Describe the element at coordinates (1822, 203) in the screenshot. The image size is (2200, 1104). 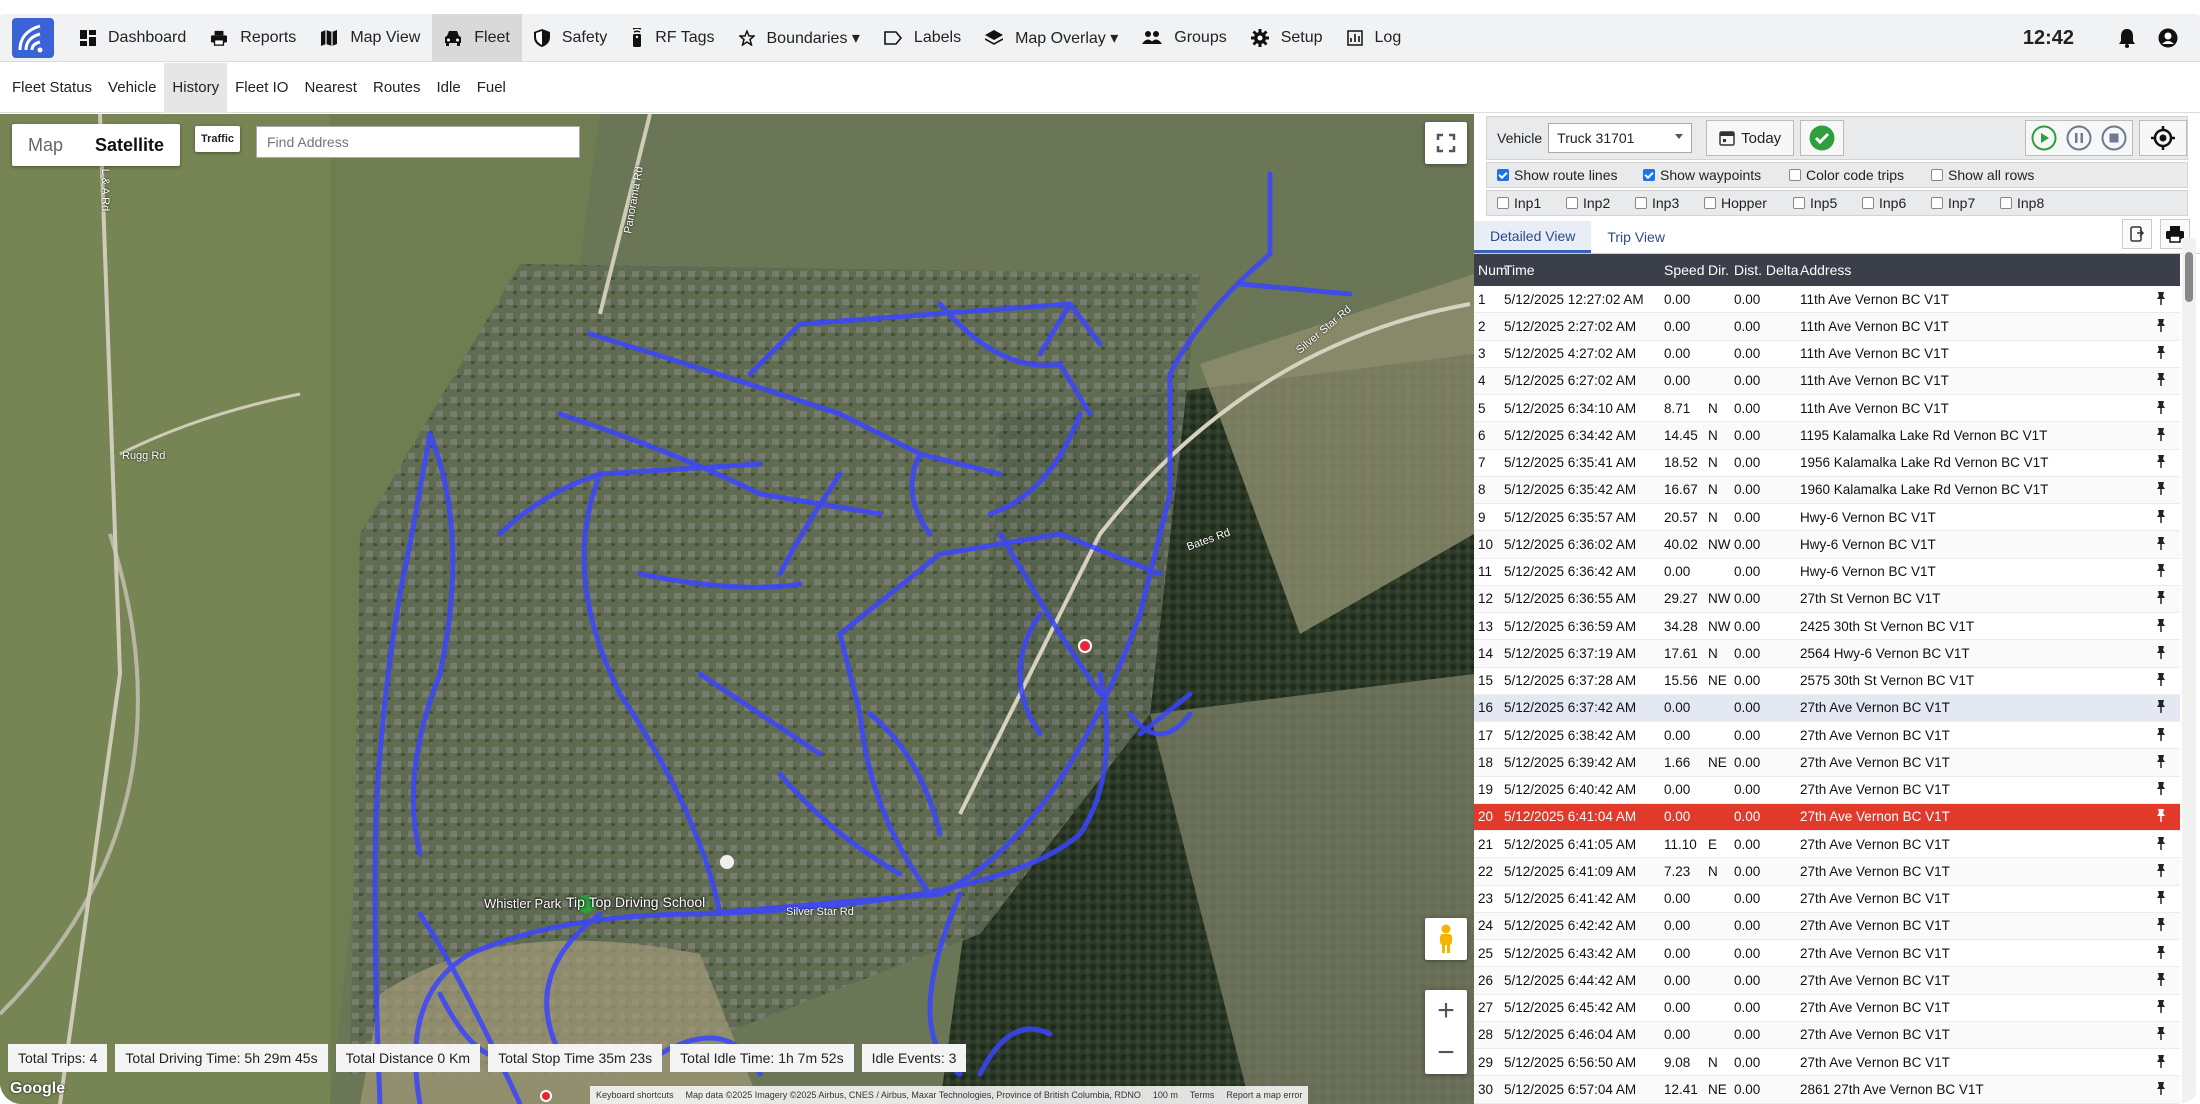
I see `option-inp5: Inp5` at that location.